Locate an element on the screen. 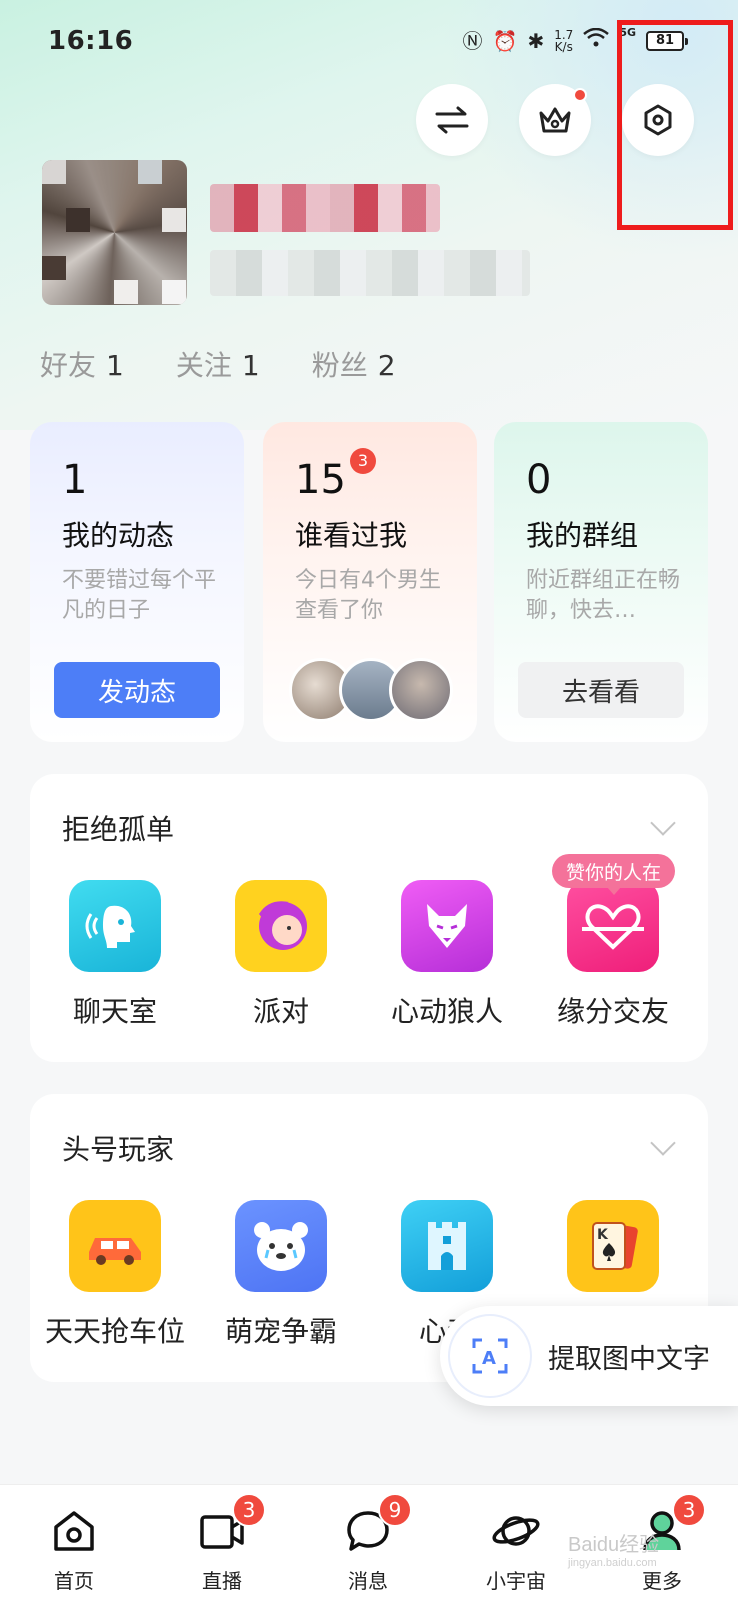  app-pets: 萌宠争霸 is located at coordinates (281, 1275).